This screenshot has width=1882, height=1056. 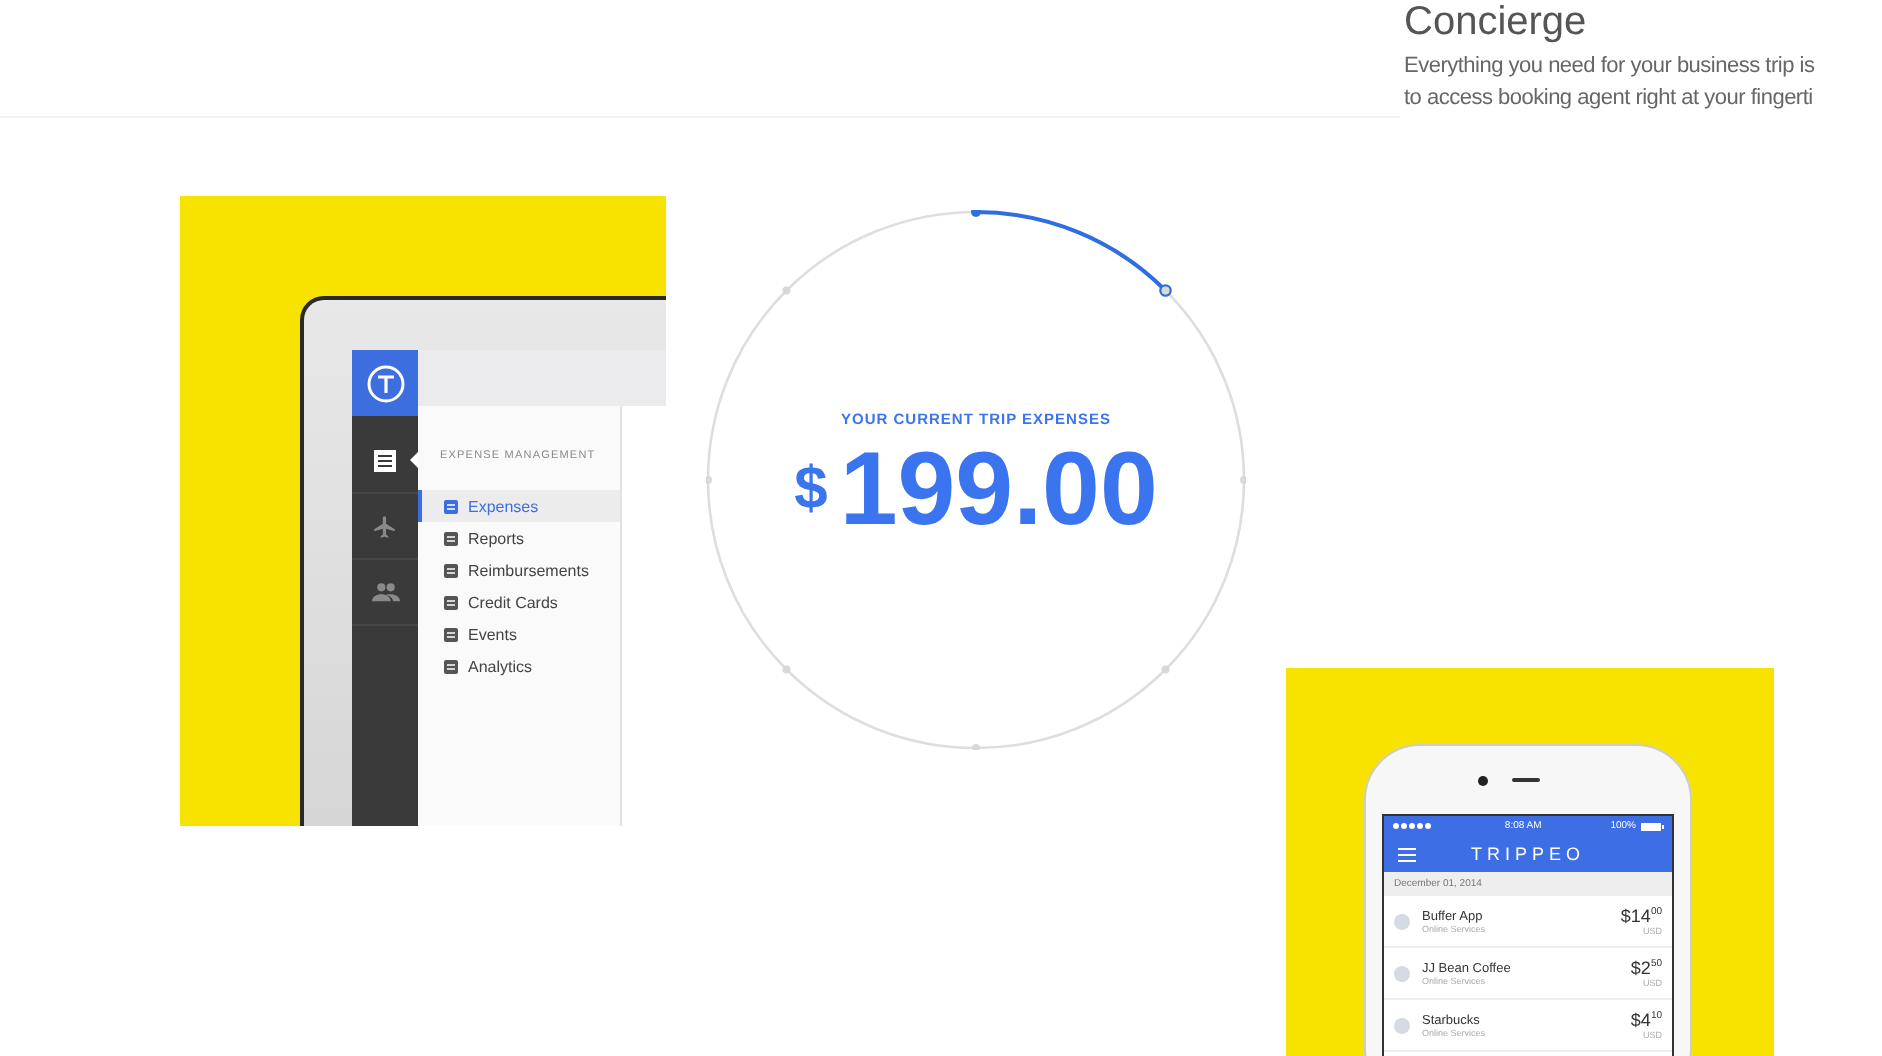 What do you see at coordinates (1407, 854) in the screenshot?
I see `menu-icon` at bounding box center [1407, 854].